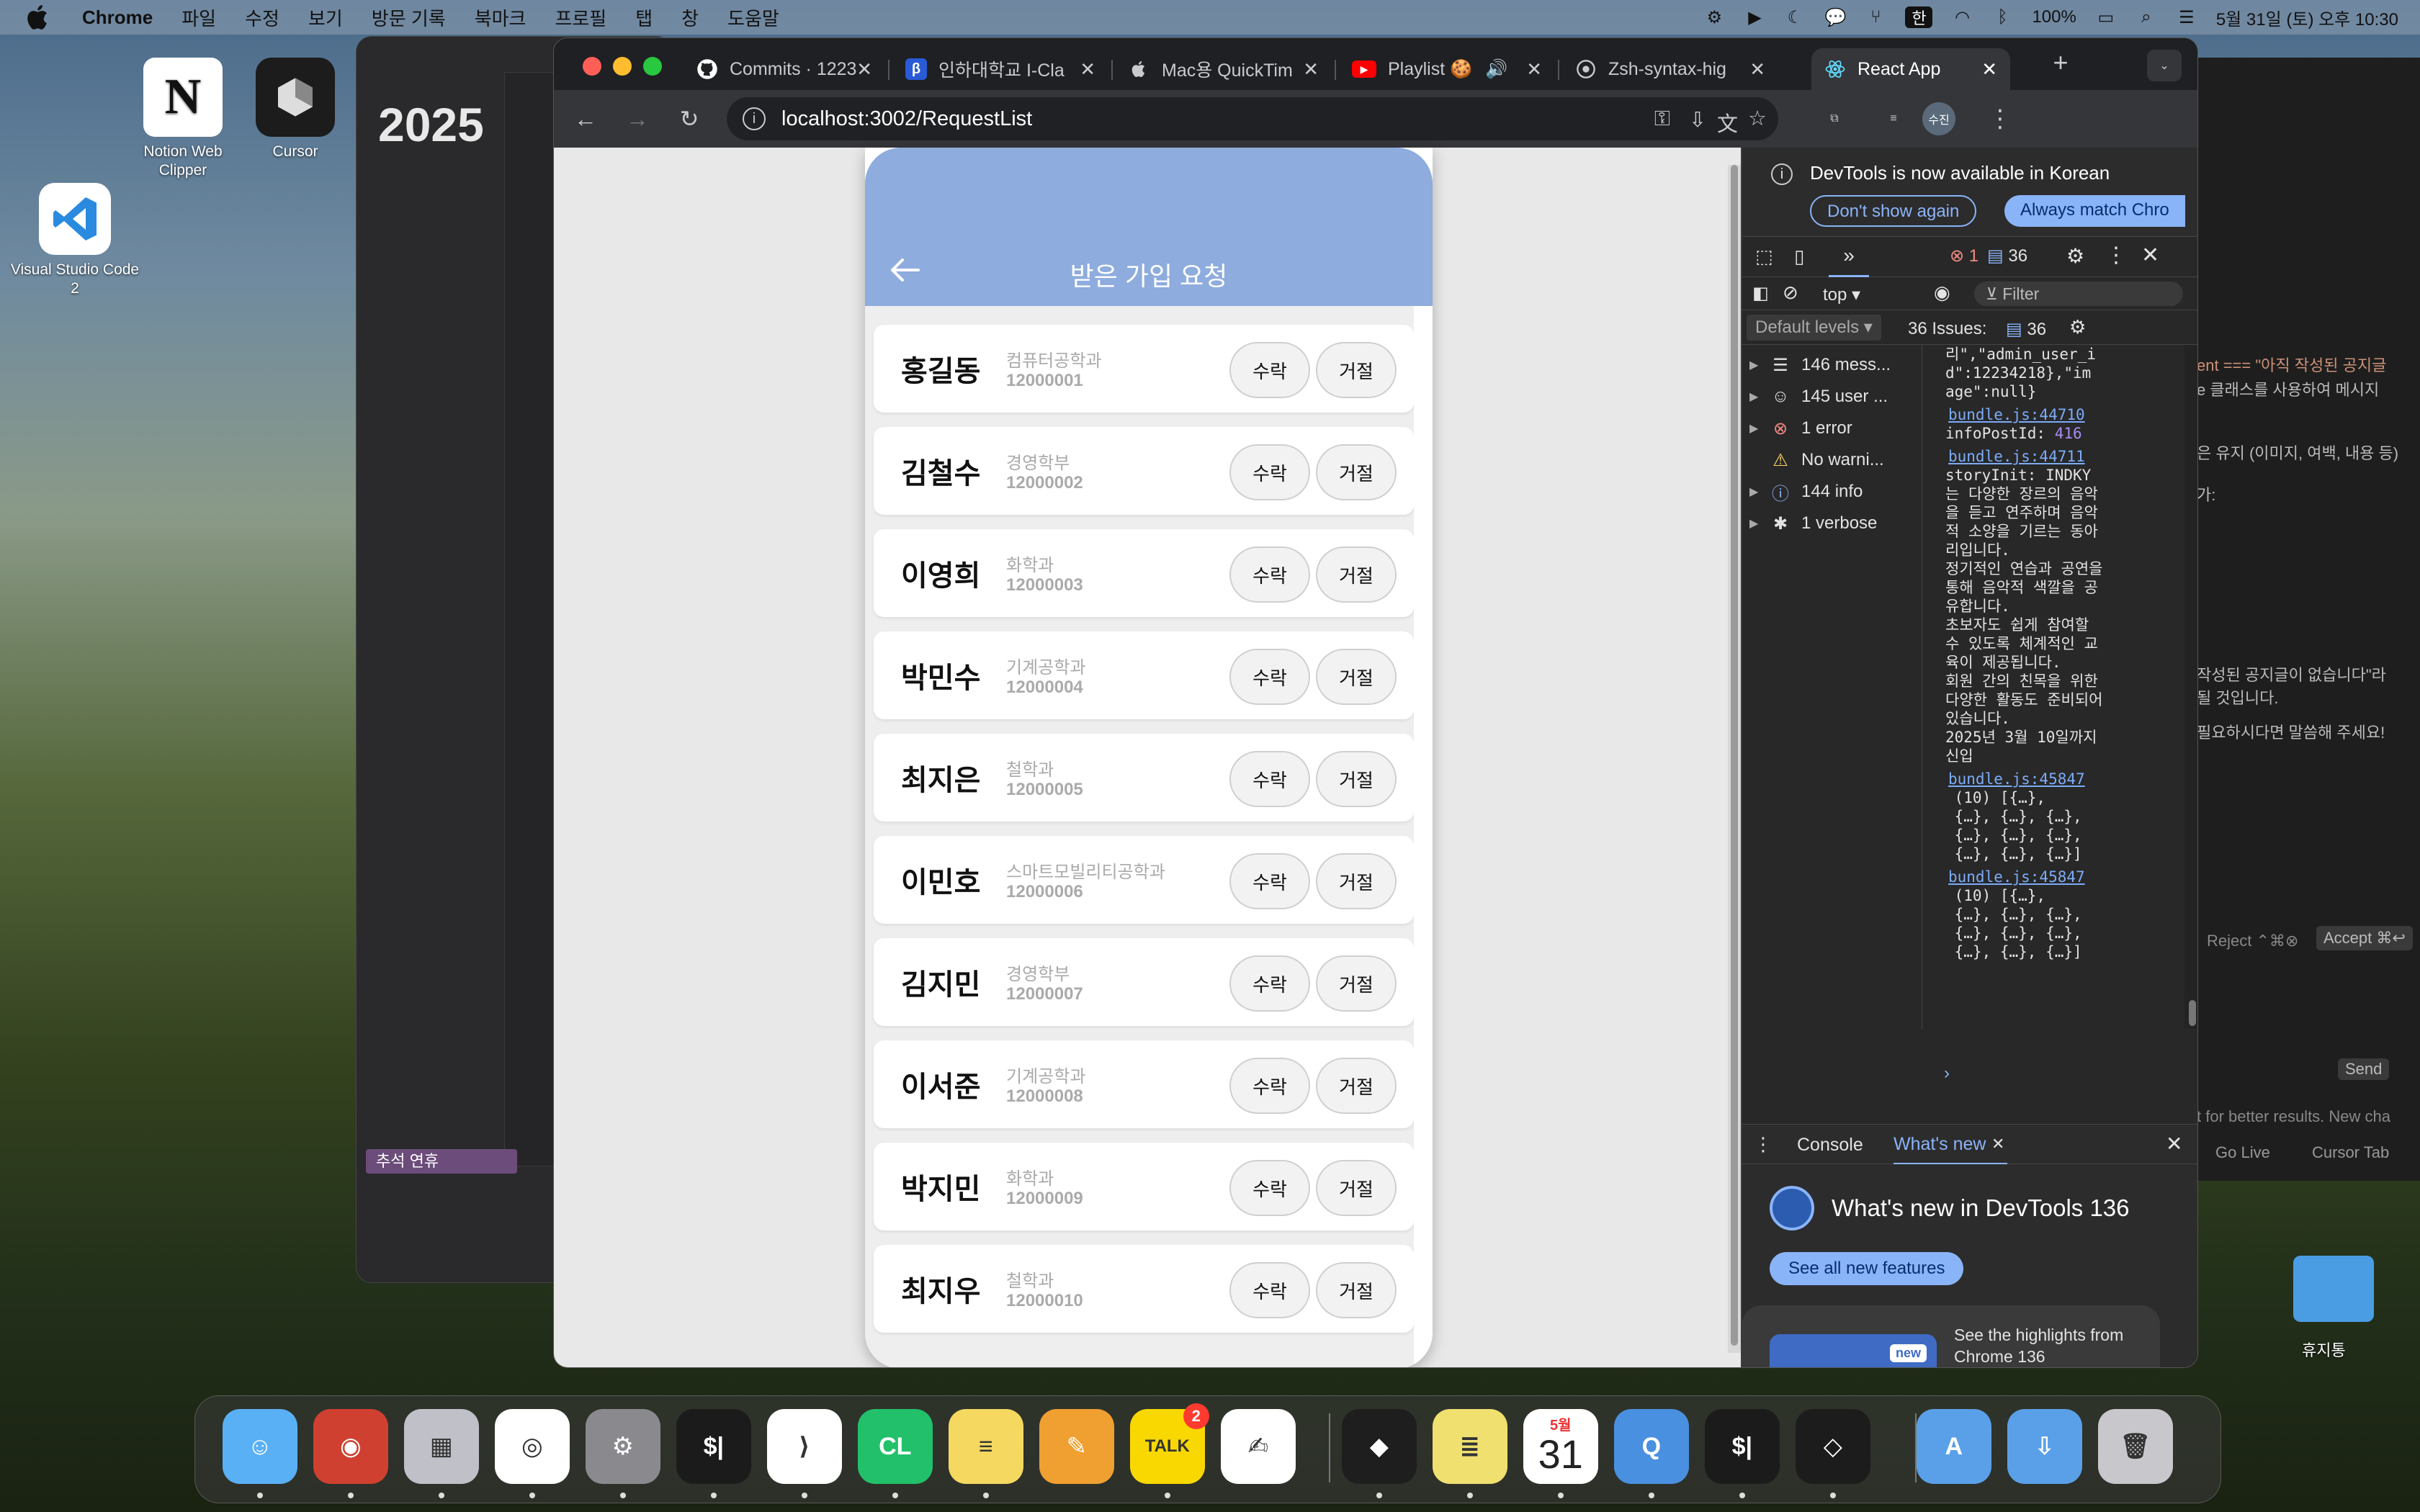 This screenshot has width=2420, height=1512. What do you see at coordinates (1942, 293) in the screenshot?
I see `live-expression-icon: ◉` at bounding box center [1942, 293].